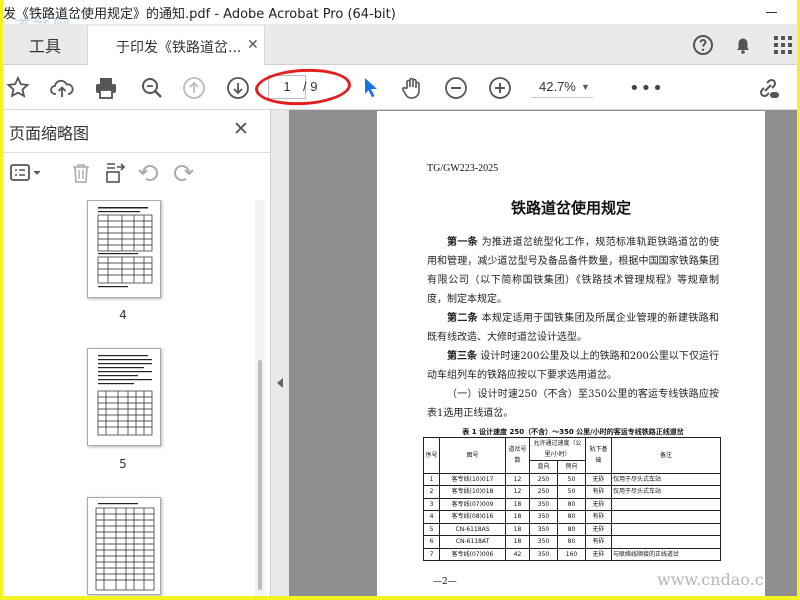 This screenshot has height=600, width=800. I want to click on zoom-in-icon, so click(500, 88).